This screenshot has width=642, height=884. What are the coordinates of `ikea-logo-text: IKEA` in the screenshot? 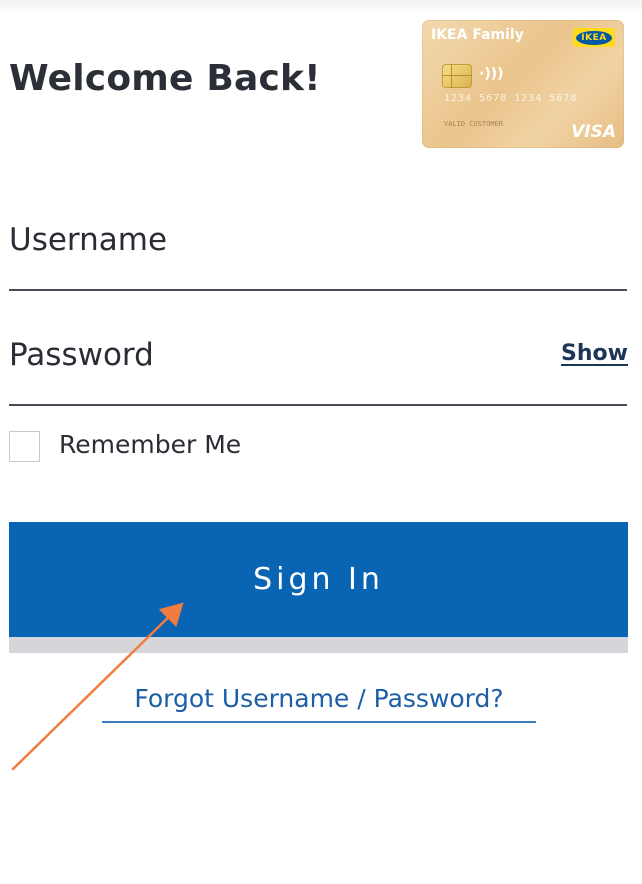 It's located at (594, 37).